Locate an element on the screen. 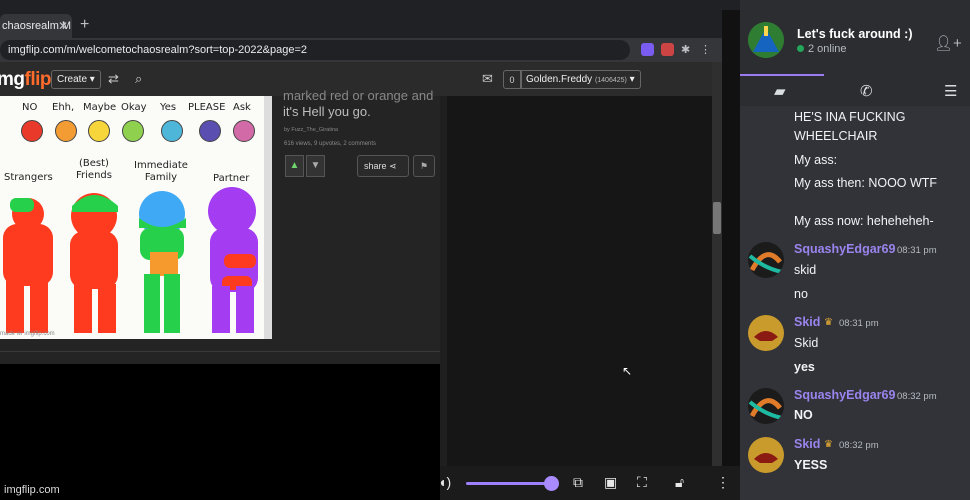 The image size is (970, 500). search-icon: ⌕ is located at coordinates (138, 79).